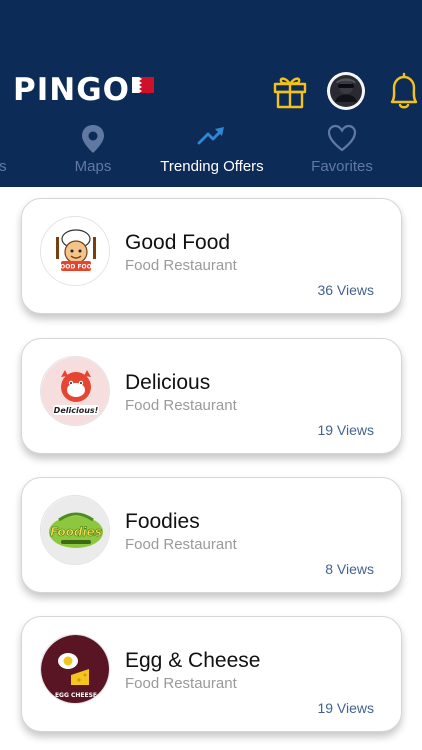 The image size is (422, 750). I want to click on tab-bar: Stores Maps Trending Offers Favorites, so click(211, 152).